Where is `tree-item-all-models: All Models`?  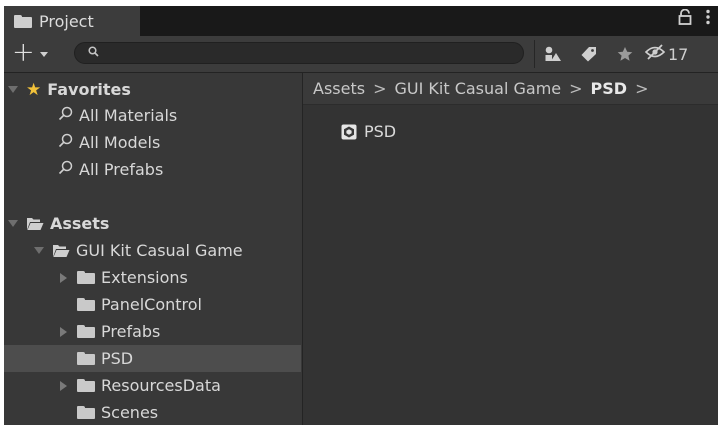 tree-item-all-models: All Models is located at coordinates (109, 142).